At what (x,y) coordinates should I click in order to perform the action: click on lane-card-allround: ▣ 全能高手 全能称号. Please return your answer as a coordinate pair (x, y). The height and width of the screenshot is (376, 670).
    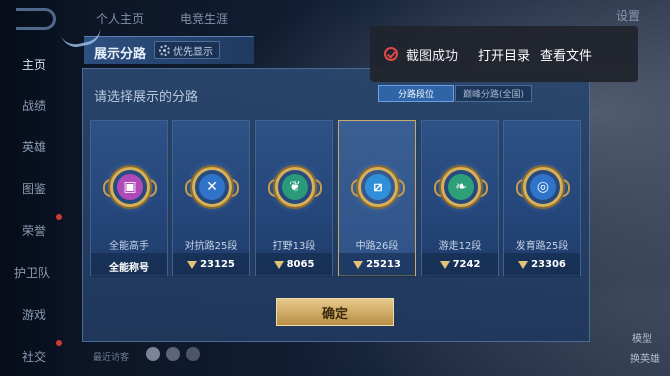
    Looking at the image, I should click on (129, 198).